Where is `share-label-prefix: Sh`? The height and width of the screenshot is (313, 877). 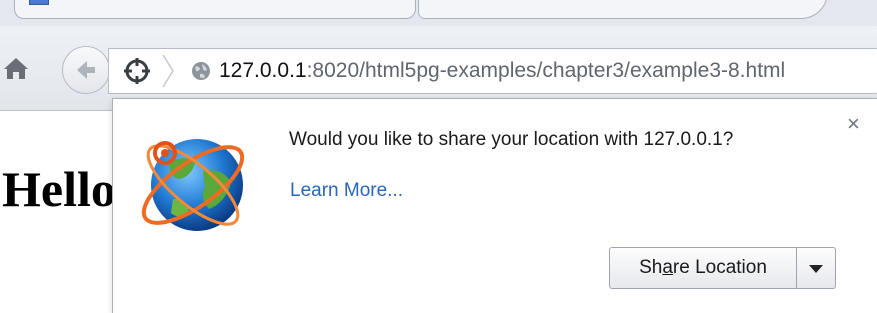
share-label-prefix: Sh is located at coordinates (651, 267).